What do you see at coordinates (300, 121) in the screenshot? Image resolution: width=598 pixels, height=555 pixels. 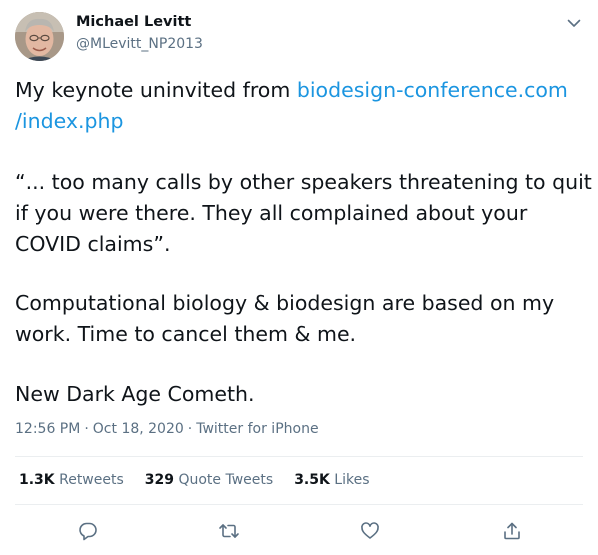 I see `tweet-text-line: /index.php` at bounding box center [300, 121].